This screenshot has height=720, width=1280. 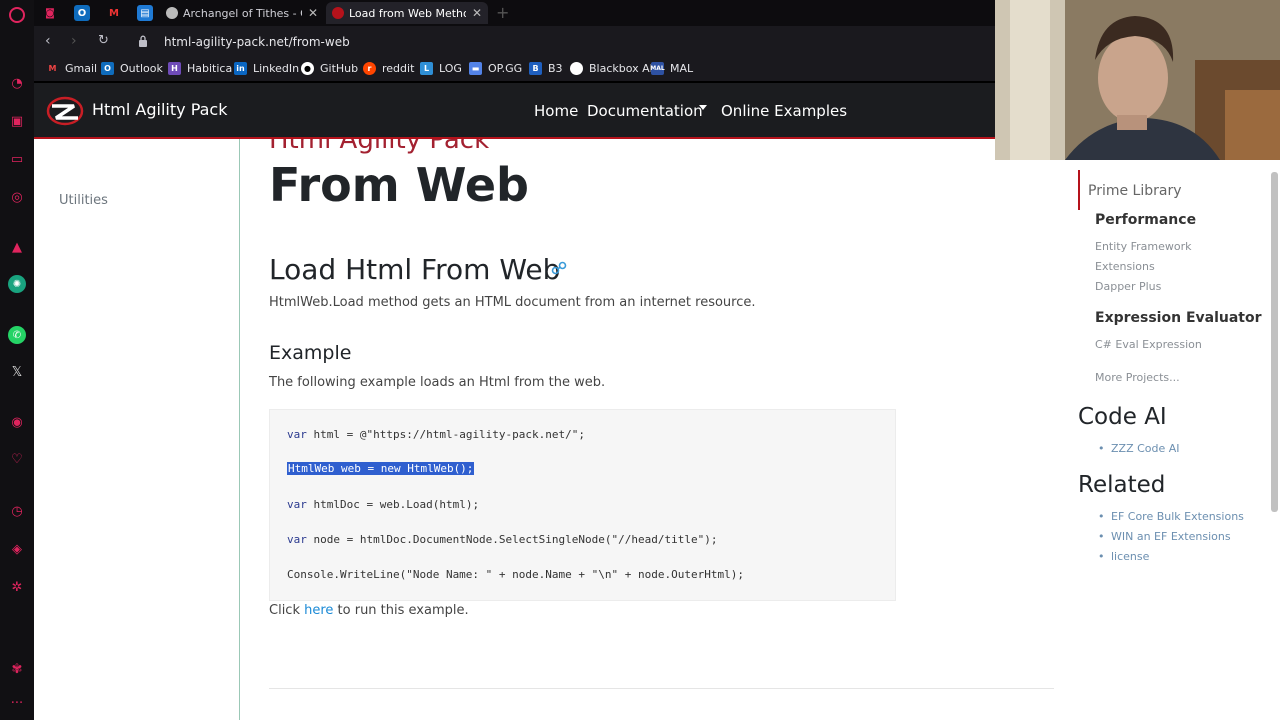 What do you see at coordinates (381, 468) in the screenshot?
I see `code-line-selected: HtmlWeb web = new HtmlWeb();` at bounding box center [381, 468].